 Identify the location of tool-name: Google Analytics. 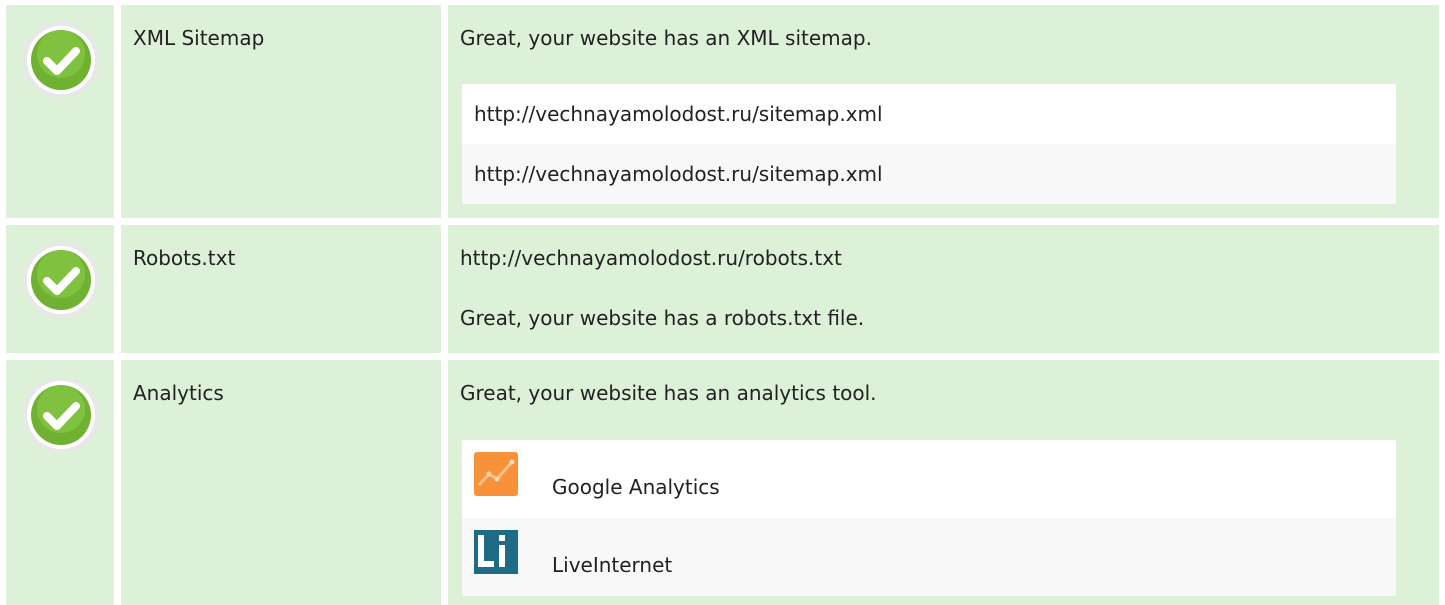
(636, 487).